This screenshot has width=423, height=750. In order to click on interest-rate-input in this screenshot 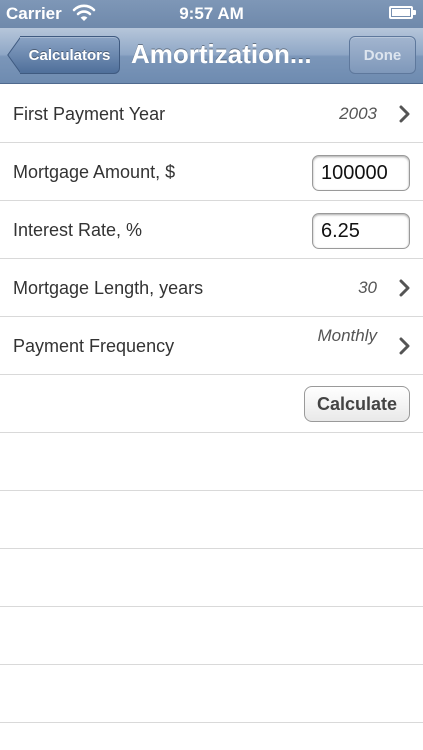, I will do `click(361, 231)`.